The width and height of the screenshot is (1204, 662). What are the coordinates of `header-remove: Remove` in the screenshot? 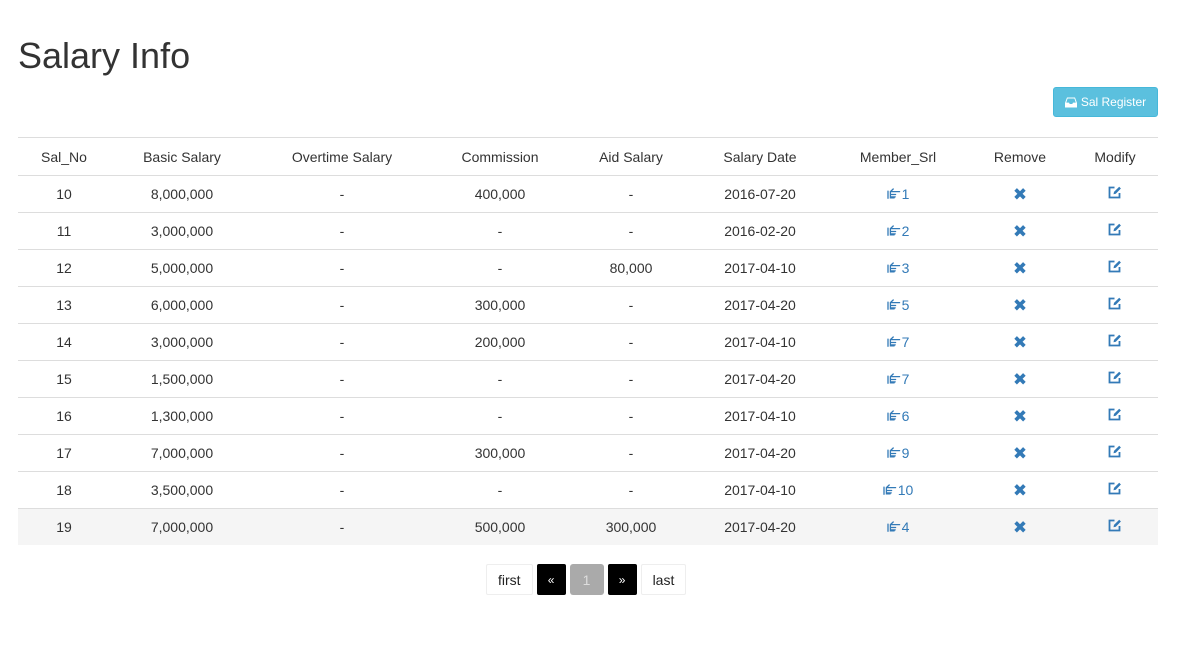 It's located at (1020, 156).